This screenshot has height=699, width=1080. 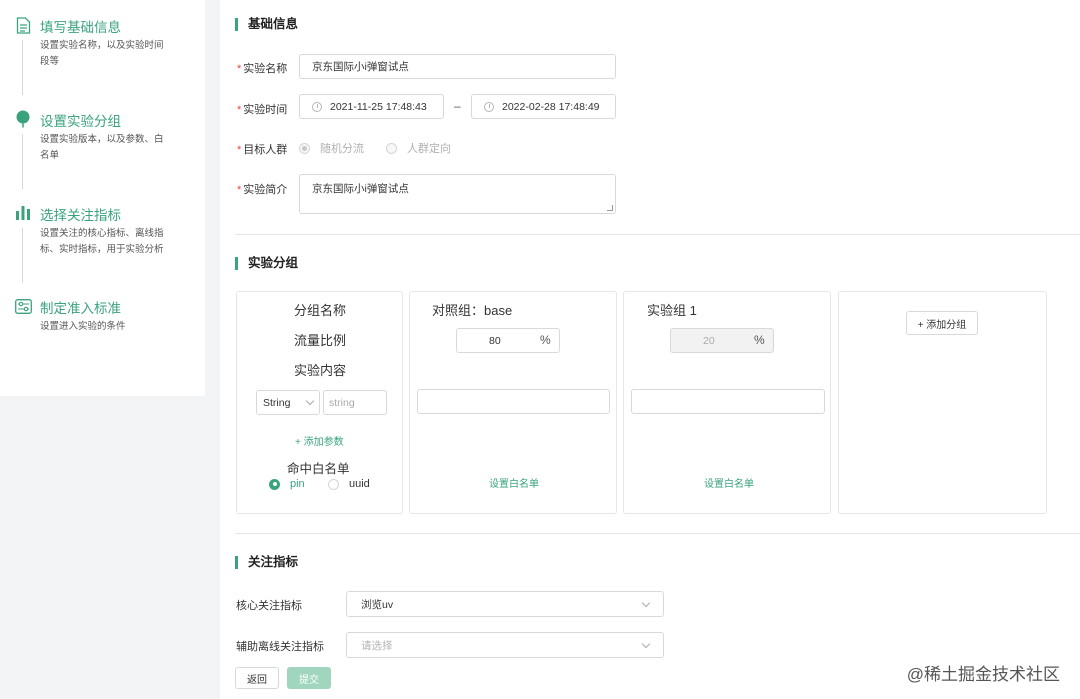 I want to click on offline-metric-select: 请选择, so click(x=505, y=645).